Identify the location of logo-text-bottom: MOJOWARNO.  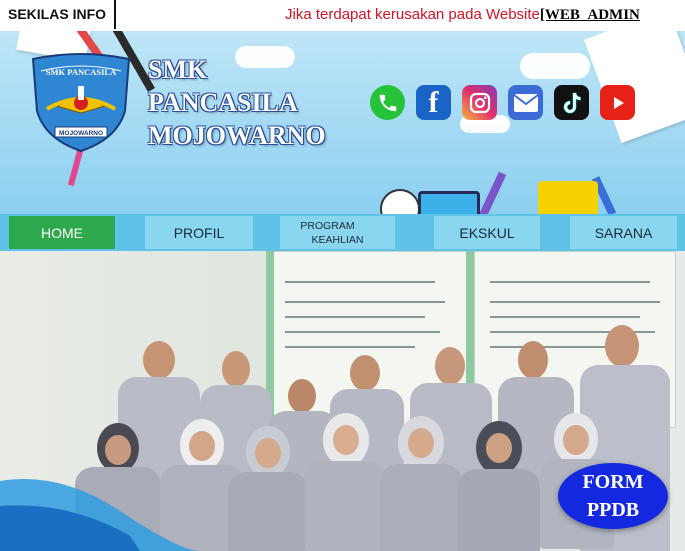
(81, 133).